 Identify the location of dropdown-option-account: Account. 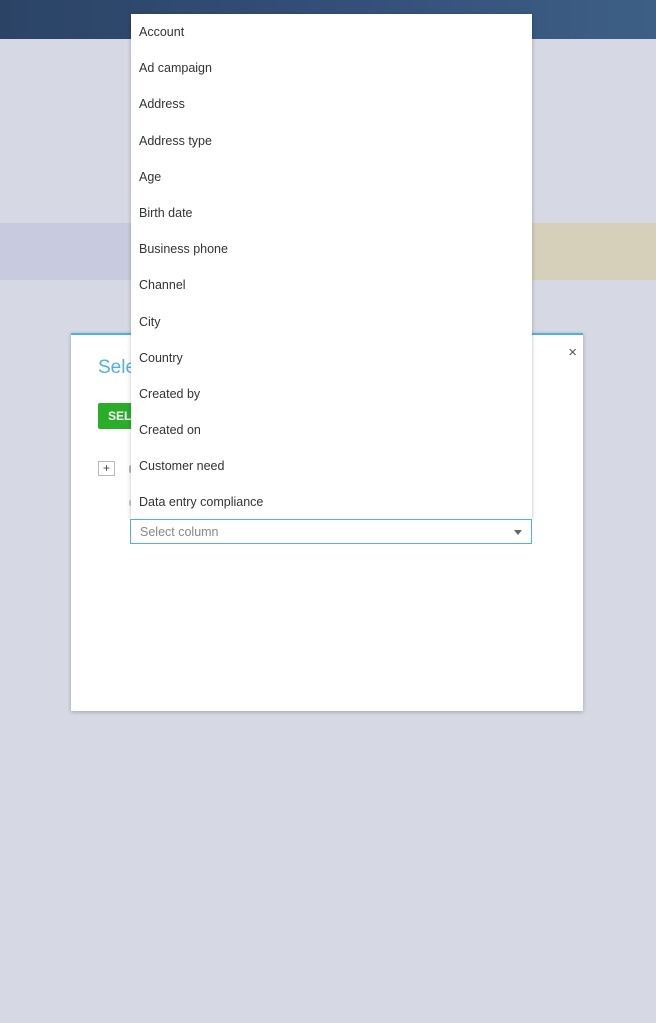
(331, 32).